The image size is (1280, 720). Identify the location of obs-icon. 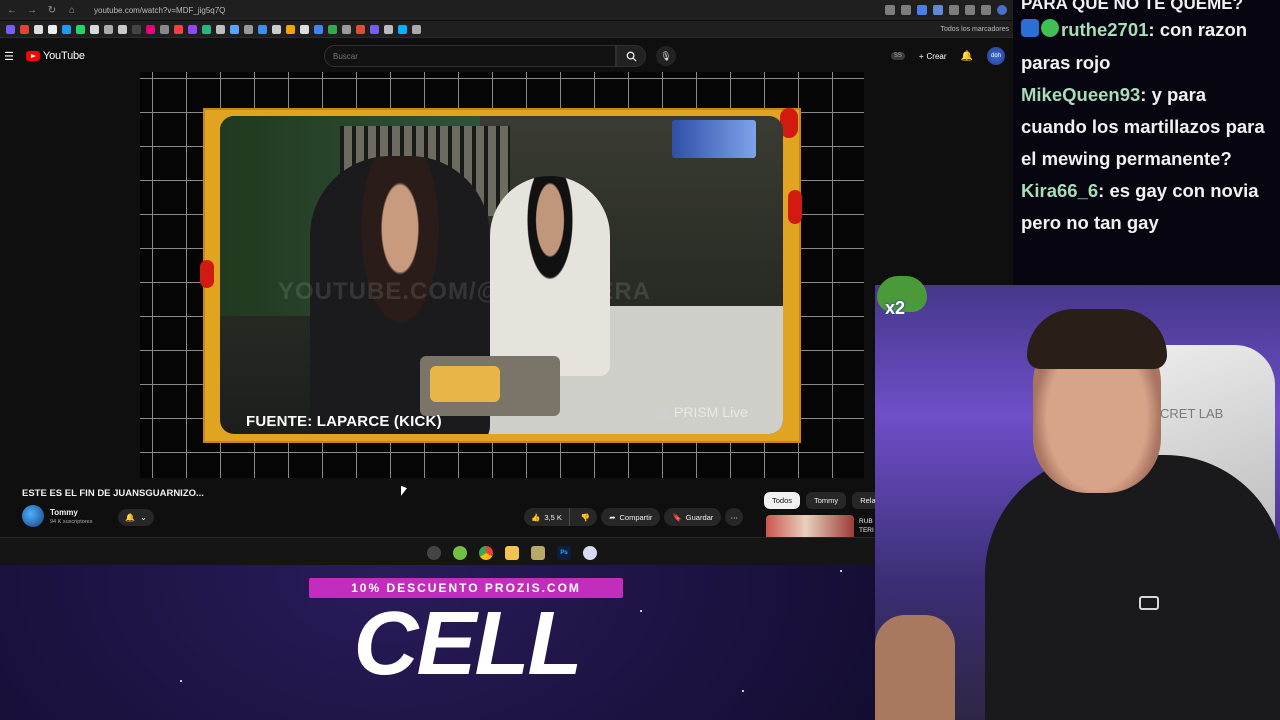
(434, 553).